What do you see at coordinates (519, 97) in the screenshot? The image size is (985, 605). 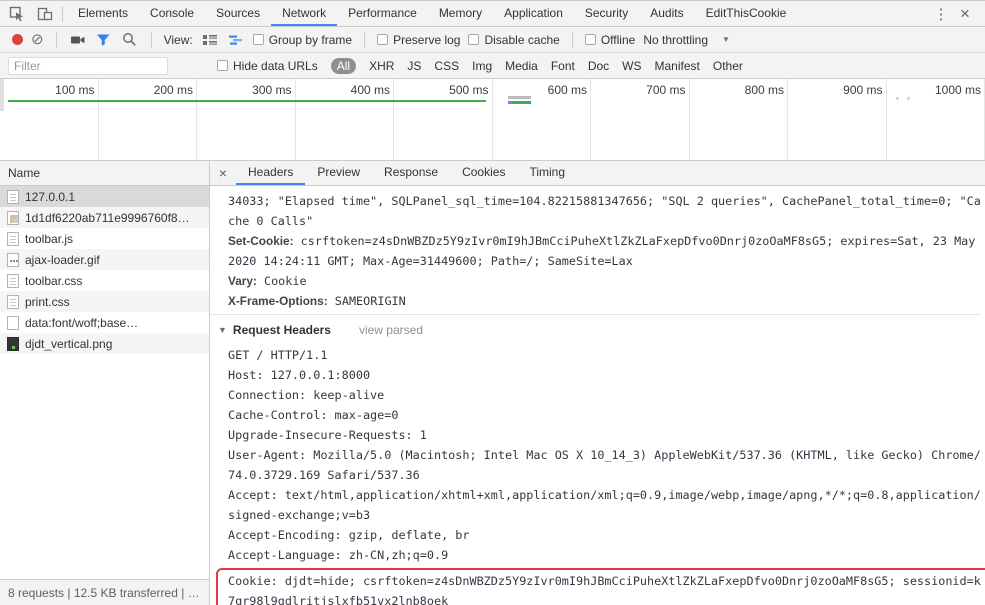 I see `overview-request-bar-gray` at bounding box center [519, 97].